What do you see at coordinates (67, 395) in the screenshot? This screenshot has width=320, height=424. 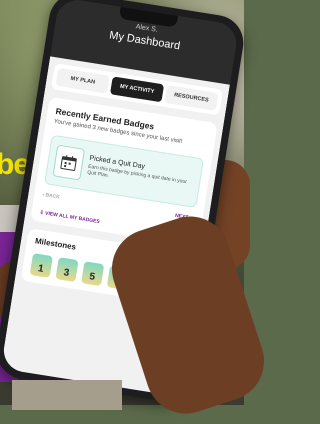 I see `sleeve` at bounding box center [67, 395].